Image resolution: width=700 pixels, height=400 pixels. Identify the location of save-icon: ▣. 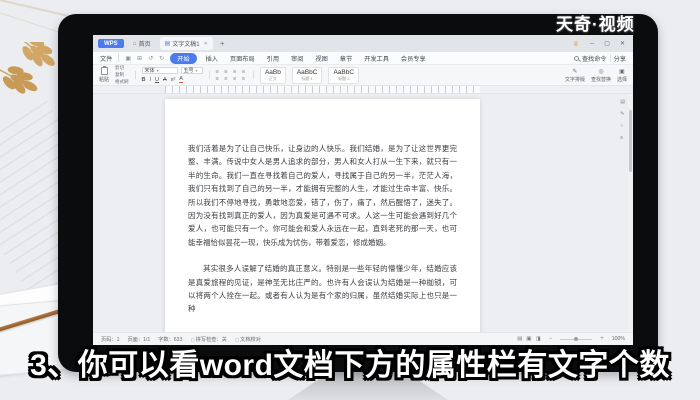
(128, 58).